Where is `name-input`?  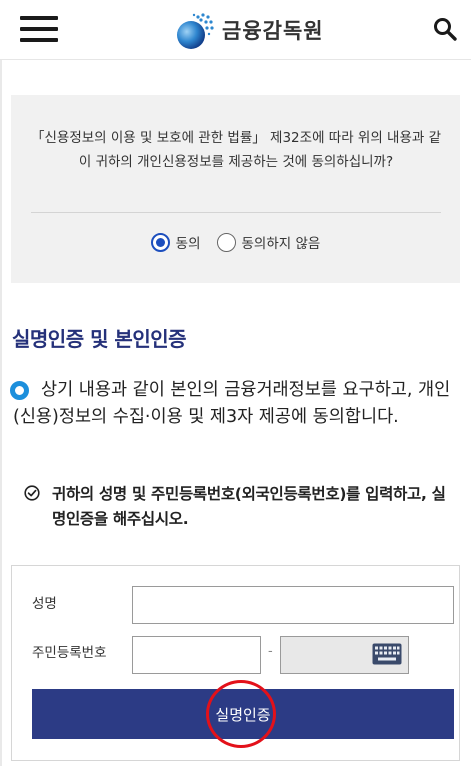 name-input is located at coordinates (293, 605).